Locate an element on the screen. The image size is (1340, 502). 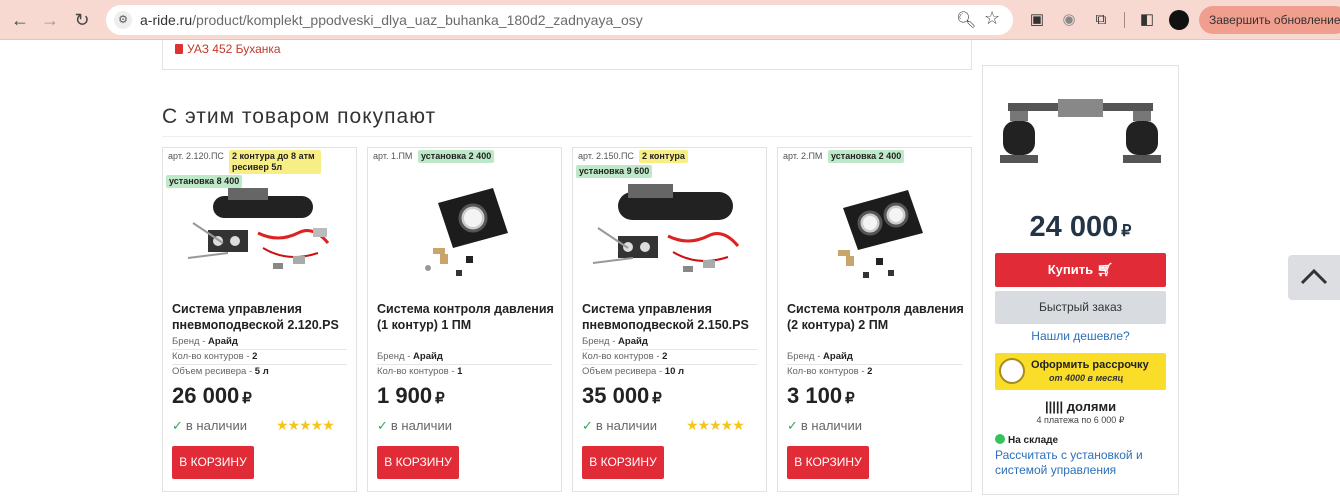
feature-badge: 2 контура is located at coordinates (663, 156).